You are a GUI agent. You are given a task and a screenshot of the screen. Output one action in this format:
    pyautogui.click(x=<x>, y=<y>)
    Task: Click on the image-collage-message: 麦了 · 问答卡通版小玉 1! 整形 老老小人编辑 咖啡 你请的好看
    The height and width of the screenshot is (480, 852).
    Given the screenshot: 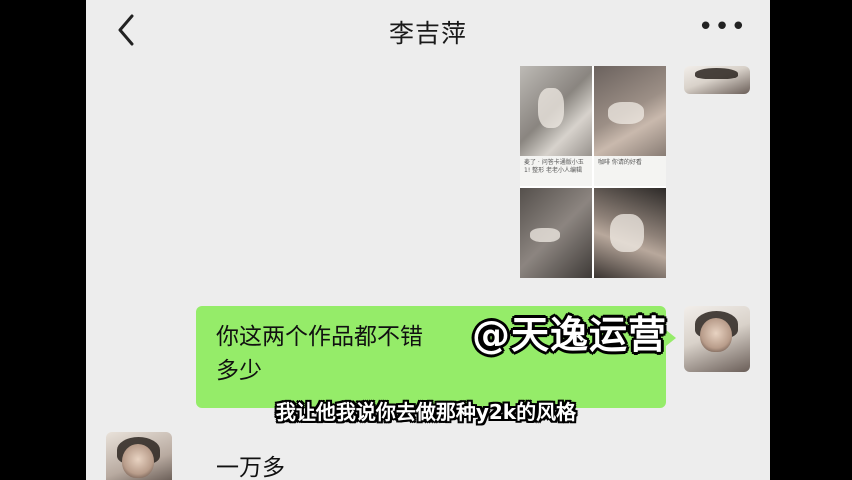 What is the action you would take?
    pyautogui.click(x=593, y=172)
    